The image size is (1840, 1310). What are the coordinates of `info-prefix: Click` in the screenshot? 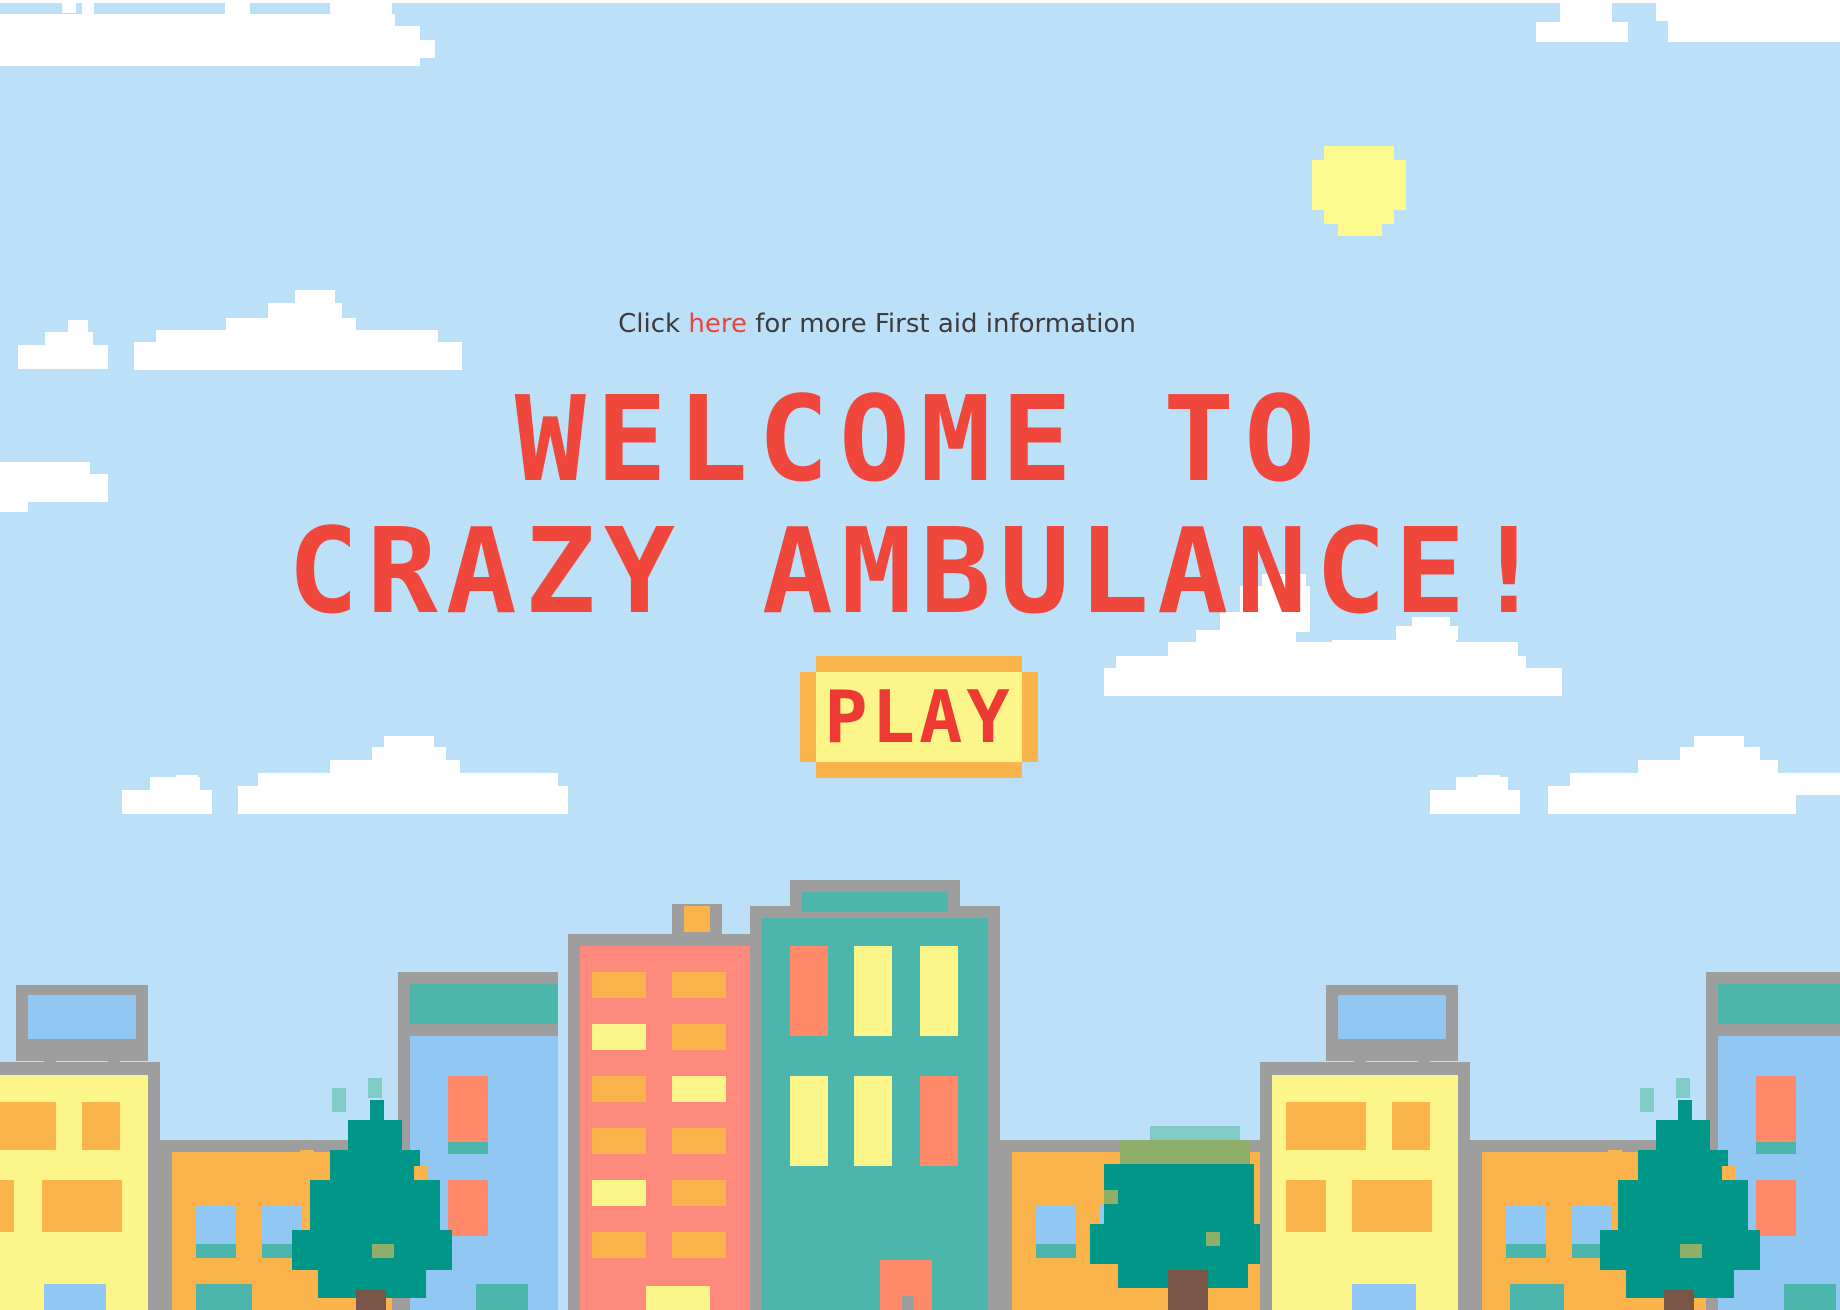 It's located at (653, 324).